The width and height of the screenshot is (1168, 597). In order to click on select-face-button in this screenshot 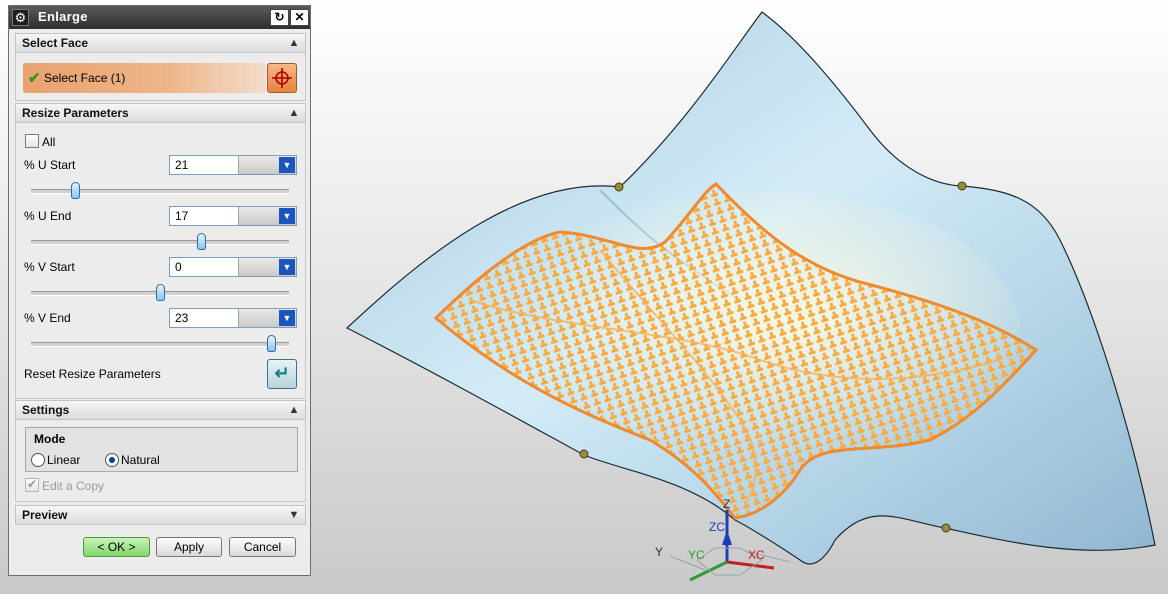, I will do `click(282, 78)`.